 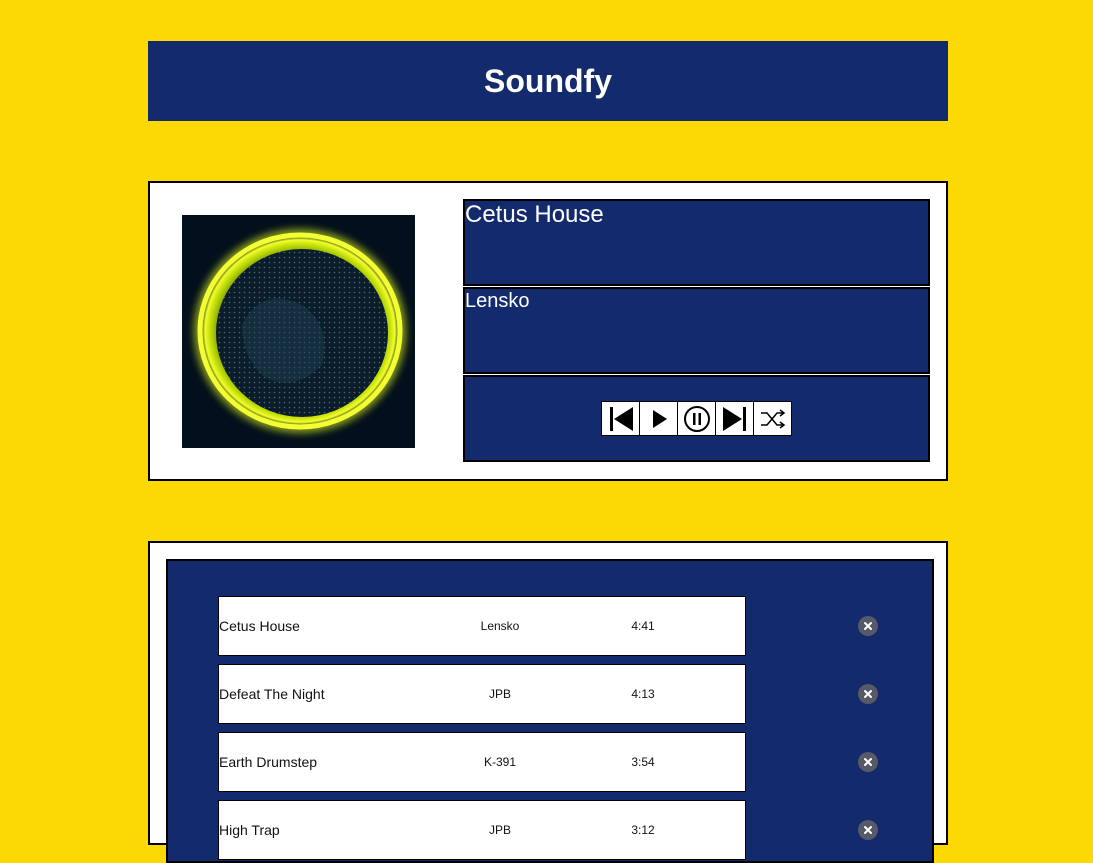 I want to click on player-controls, so click(x=696, y=418).